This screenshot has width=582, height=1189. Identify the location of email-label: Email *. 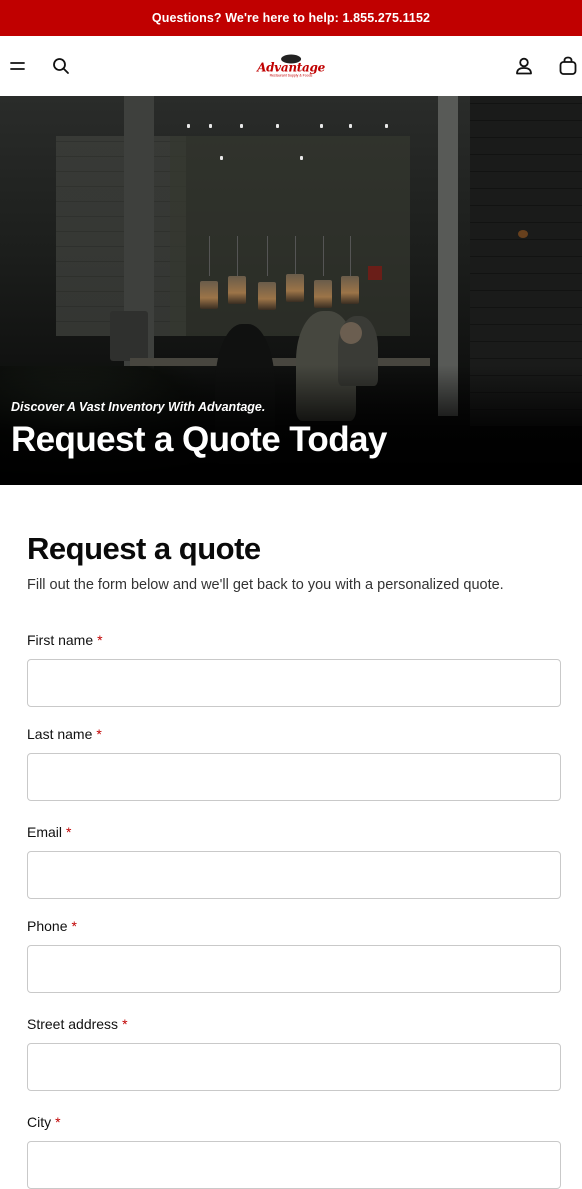
(49, 832).